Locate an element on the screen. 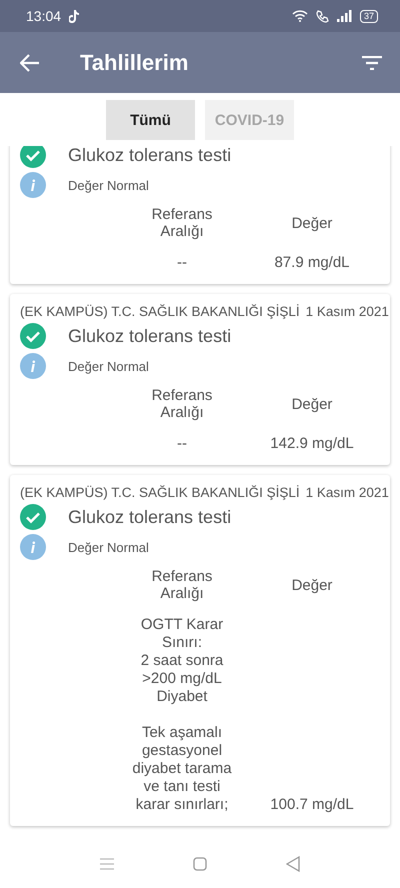  filter-icon is located at coordinates (372, 63).